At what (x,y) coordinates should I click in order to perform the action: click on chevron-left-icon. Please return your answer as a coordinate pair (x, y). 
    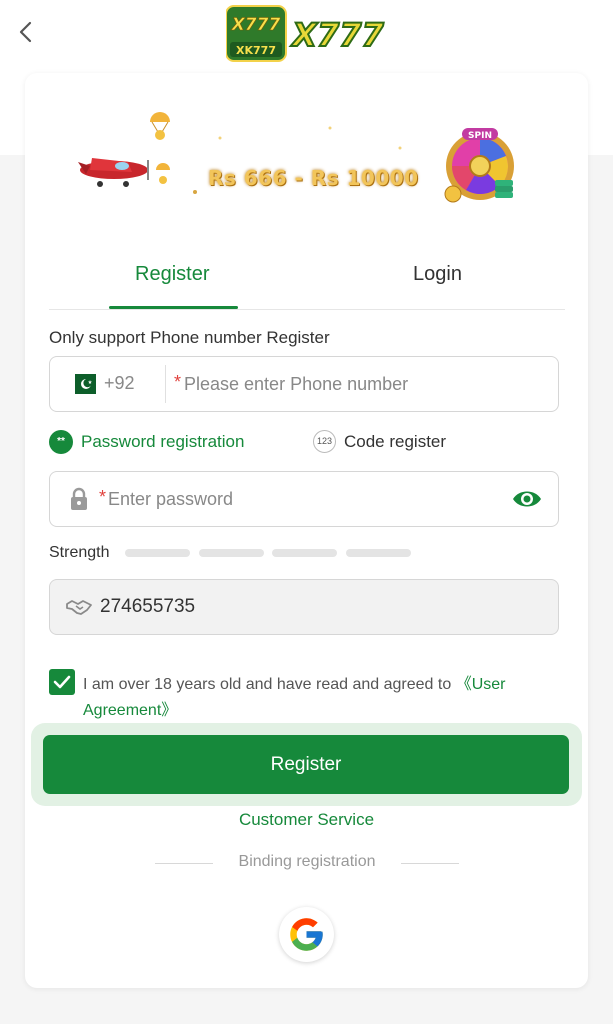
    Looking at the image, I should click on (25, 32).